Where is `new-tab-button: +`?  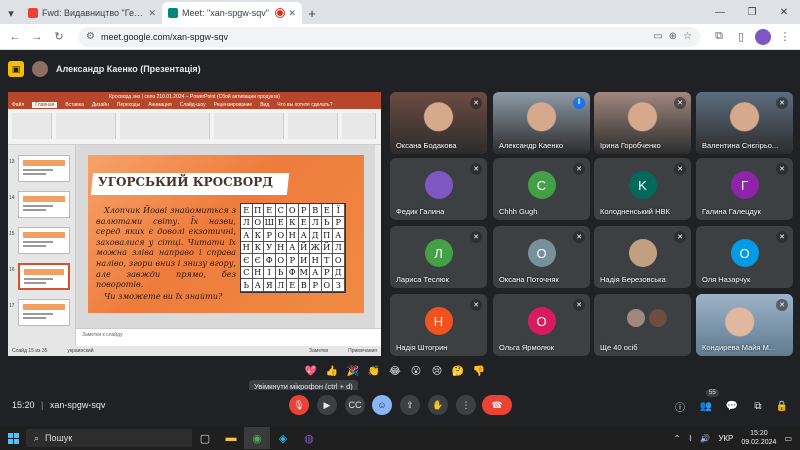
new-tab-button: + is located at coordinates (312, 13).